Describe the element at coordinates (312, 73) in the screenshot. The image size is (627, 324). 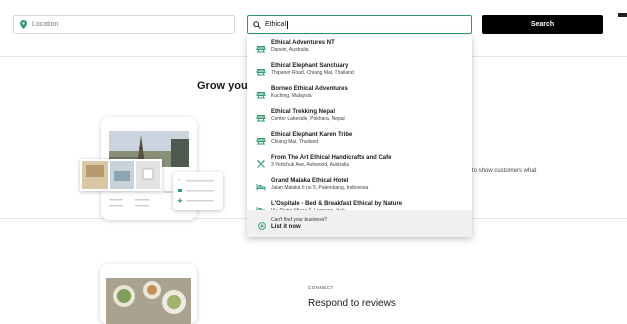
I see `suggestion-address: Thipanet Road, Chiang Mai, Thailand` at that location.